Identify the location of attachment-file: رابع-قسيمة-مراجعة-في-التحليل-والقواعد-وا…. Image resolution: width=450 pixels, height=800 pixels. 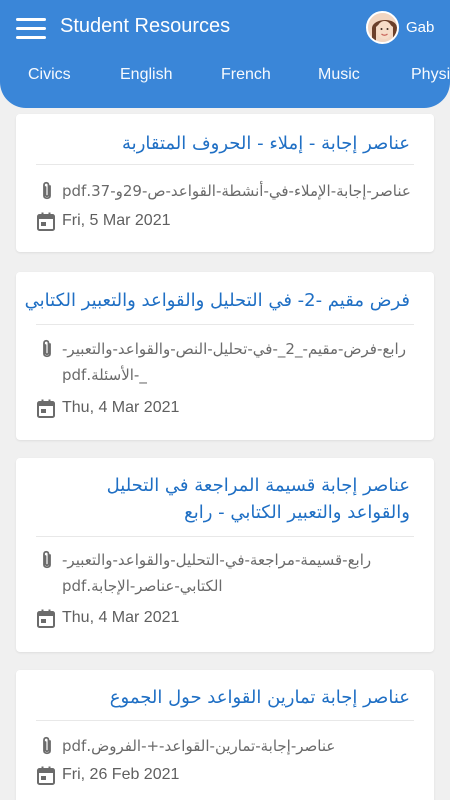
(237, 573).